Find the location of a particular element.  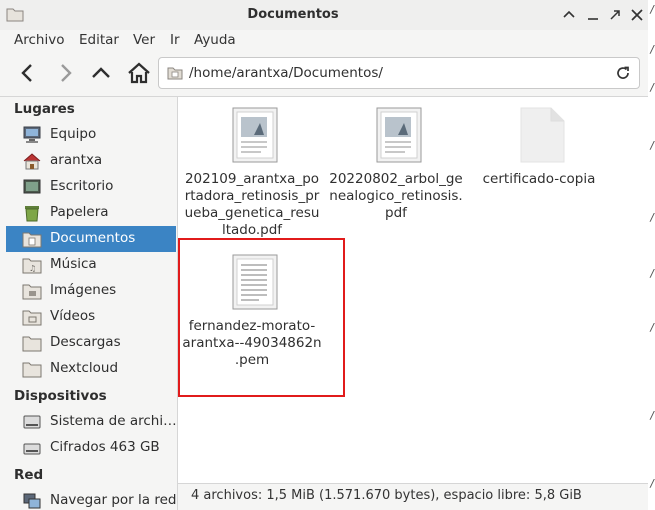

sidebar-item-label: Imágenes is located at coordinates (83, 290).